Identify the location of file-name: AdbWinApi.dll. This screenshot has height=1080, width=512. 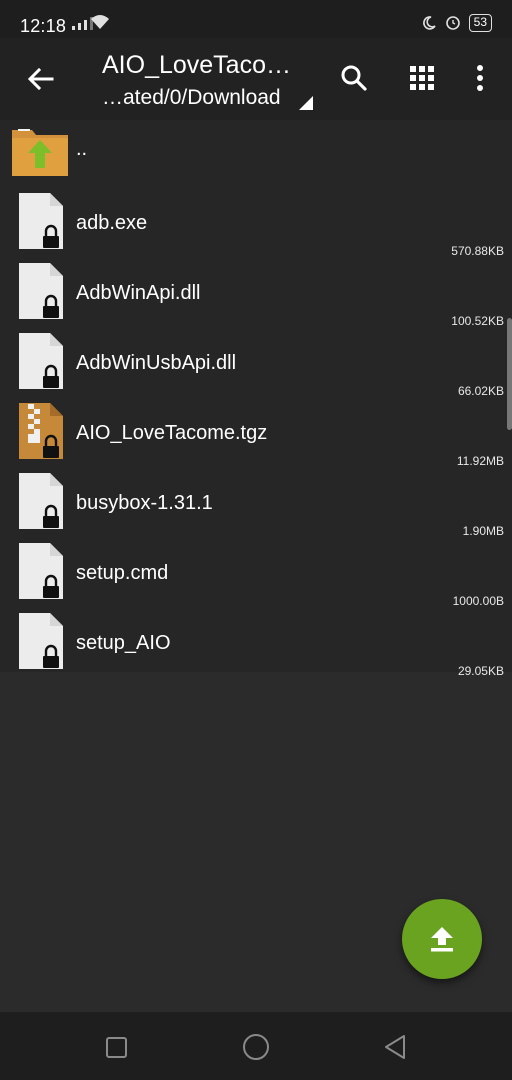
(138, 293).